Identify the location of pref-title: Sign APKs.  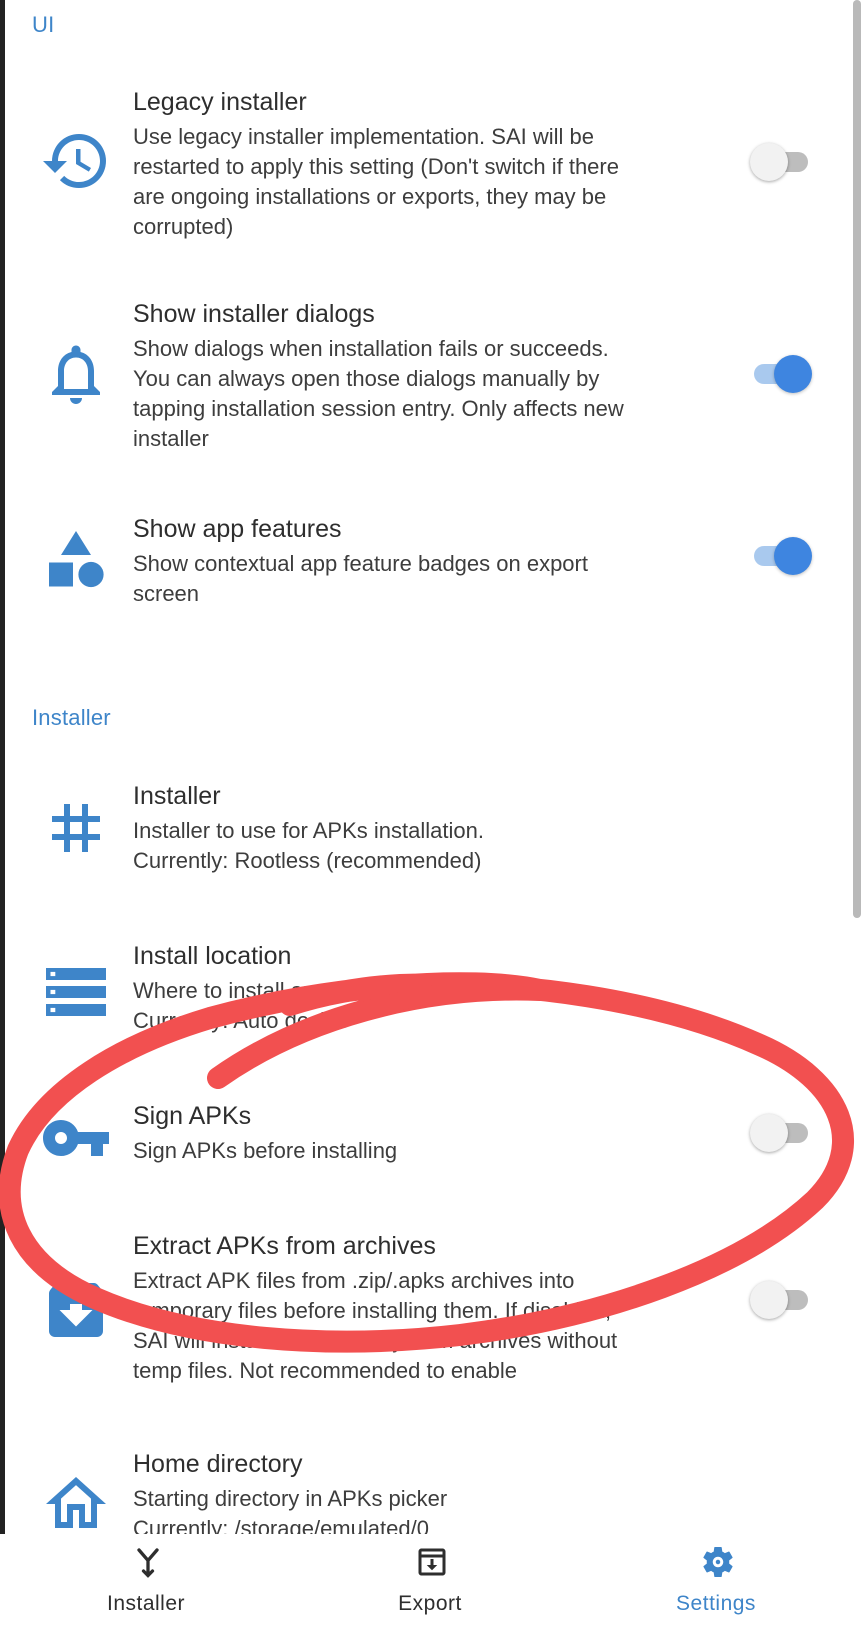
(192, 1116).